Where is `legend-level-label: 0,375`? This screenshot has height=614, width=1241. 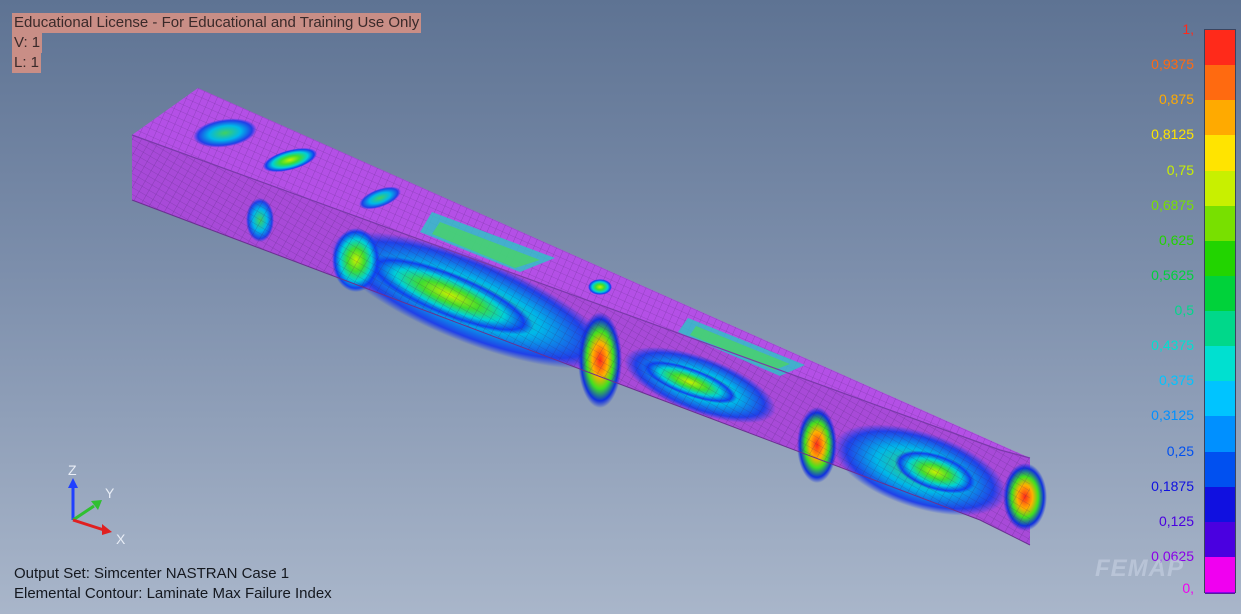 legend-level-label: 0,375 is located at coordinates (1176, 380).